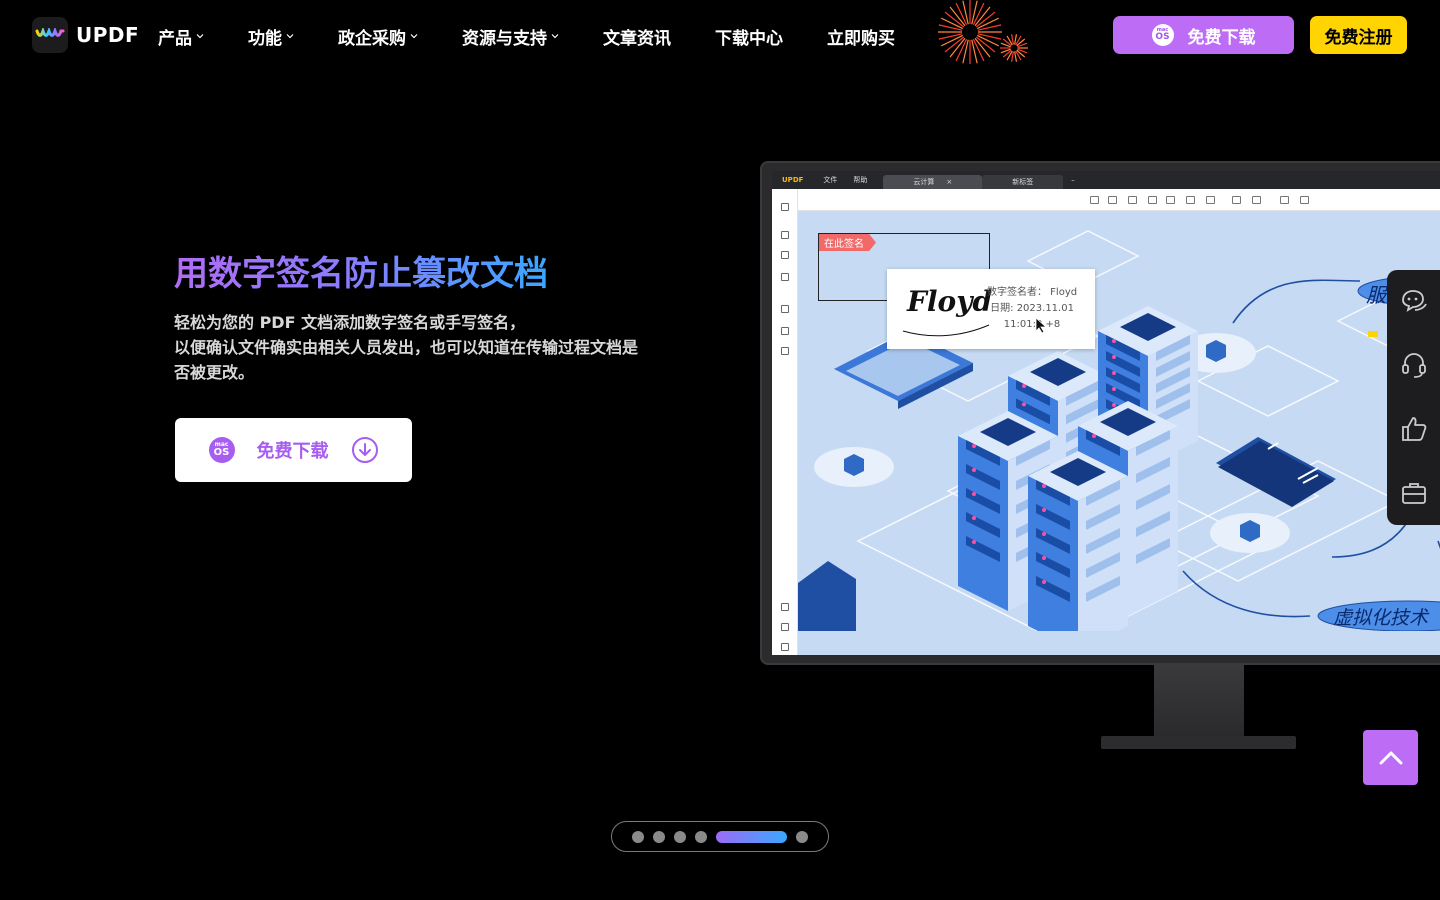 The width and height of the screenshot is (1440, 900). I want to click on app-tab-active: 云计算 ×, so click(933, 182).